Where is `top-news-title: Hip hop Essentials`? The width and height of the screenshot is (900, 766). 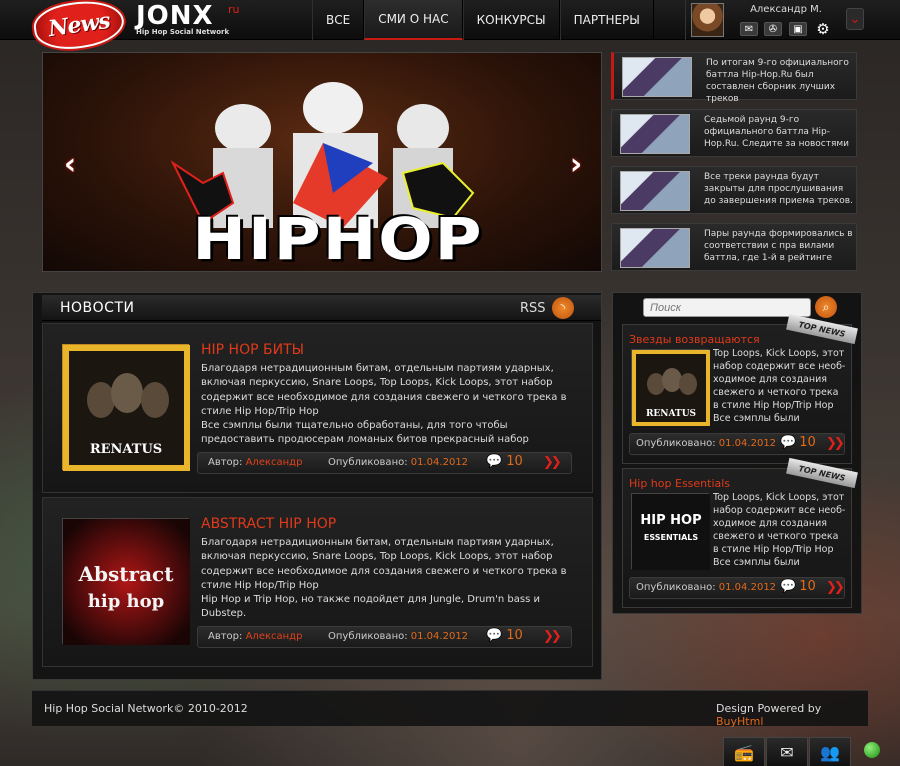 top-news-title: Hip hop Essentials is located at coordinates (679, 483).